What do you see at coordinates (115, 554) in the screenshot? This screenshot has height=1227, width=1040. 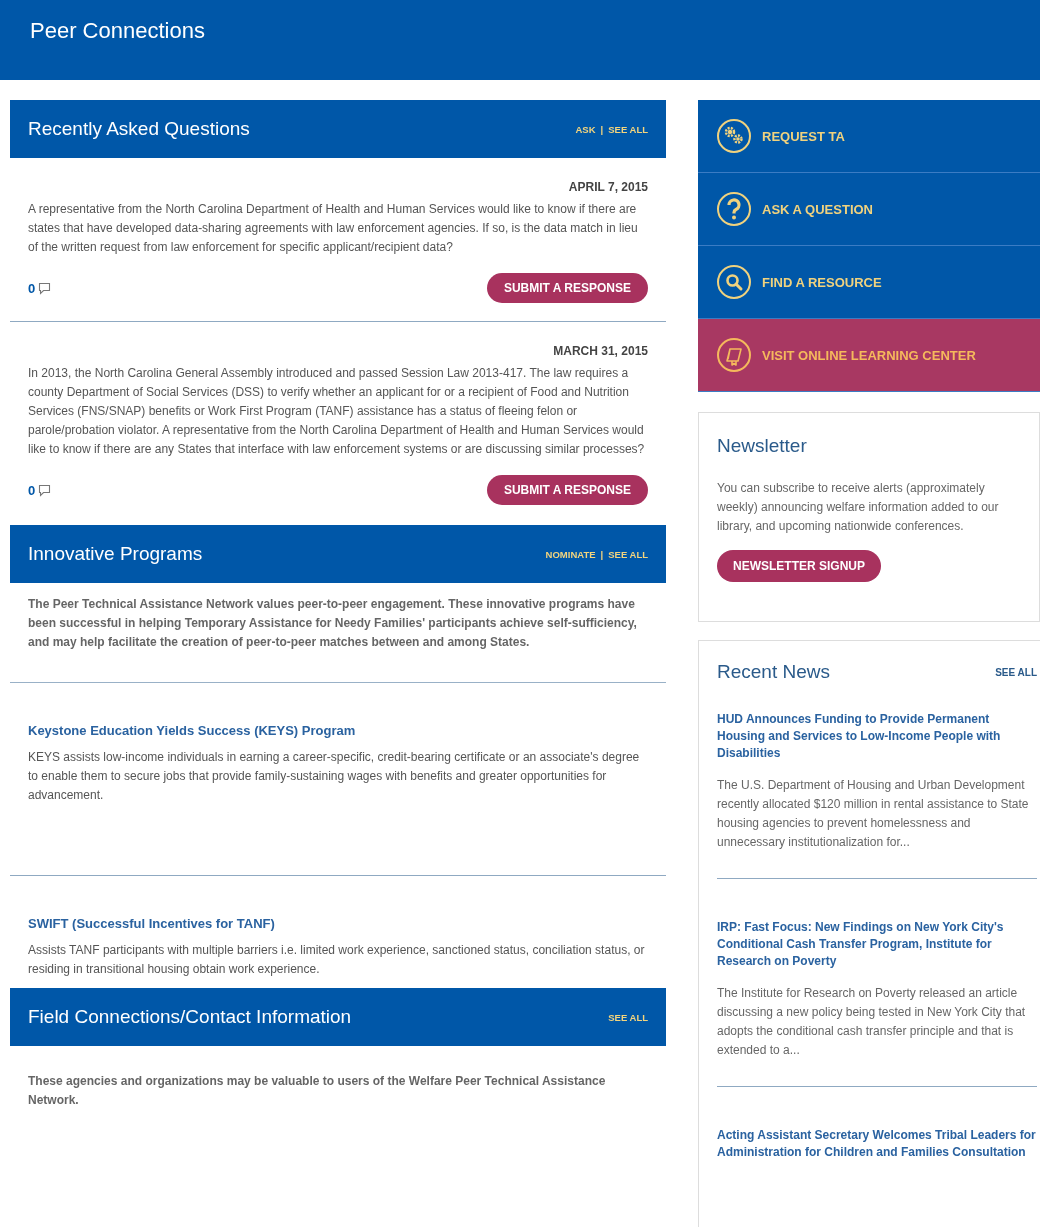 I see `section-title: Innovative Programs` at bounding box center [115, 554].